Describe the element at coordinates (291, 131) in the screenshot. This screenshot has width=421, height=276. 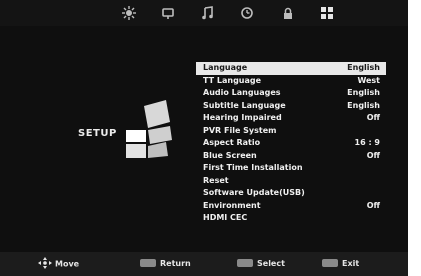
I see `menu-item: PVR File System` at that location.